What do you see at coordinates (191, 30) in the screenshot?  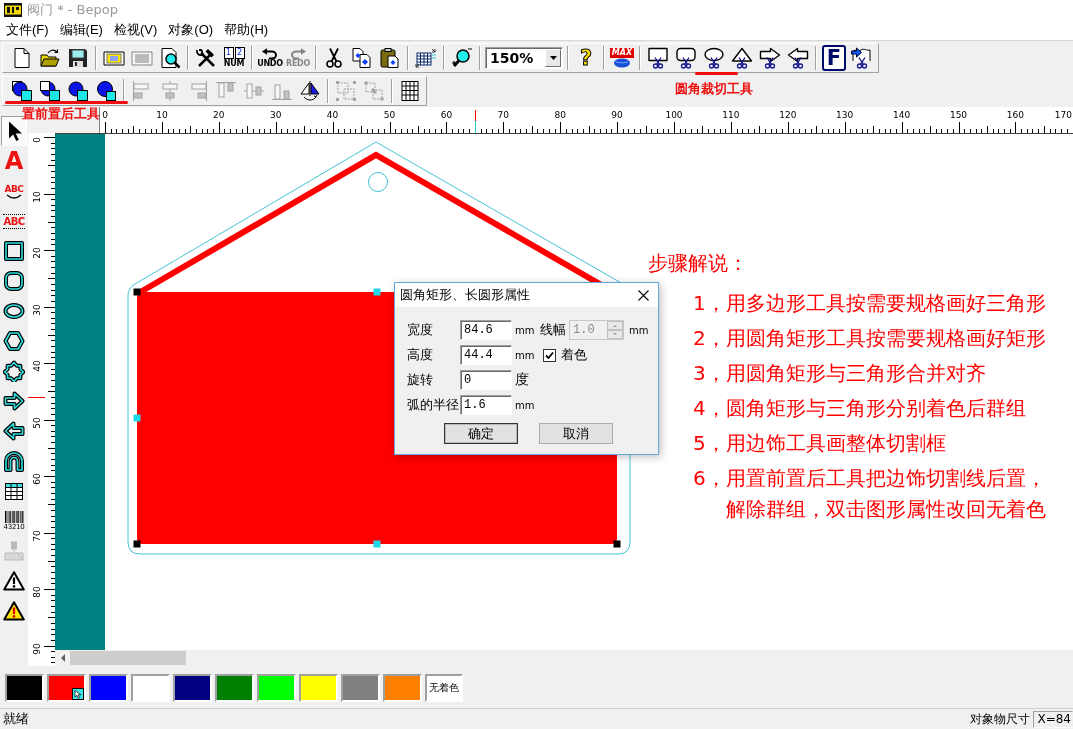 I see `menu-item: 对象(O)` at bounding box center [191, 30].